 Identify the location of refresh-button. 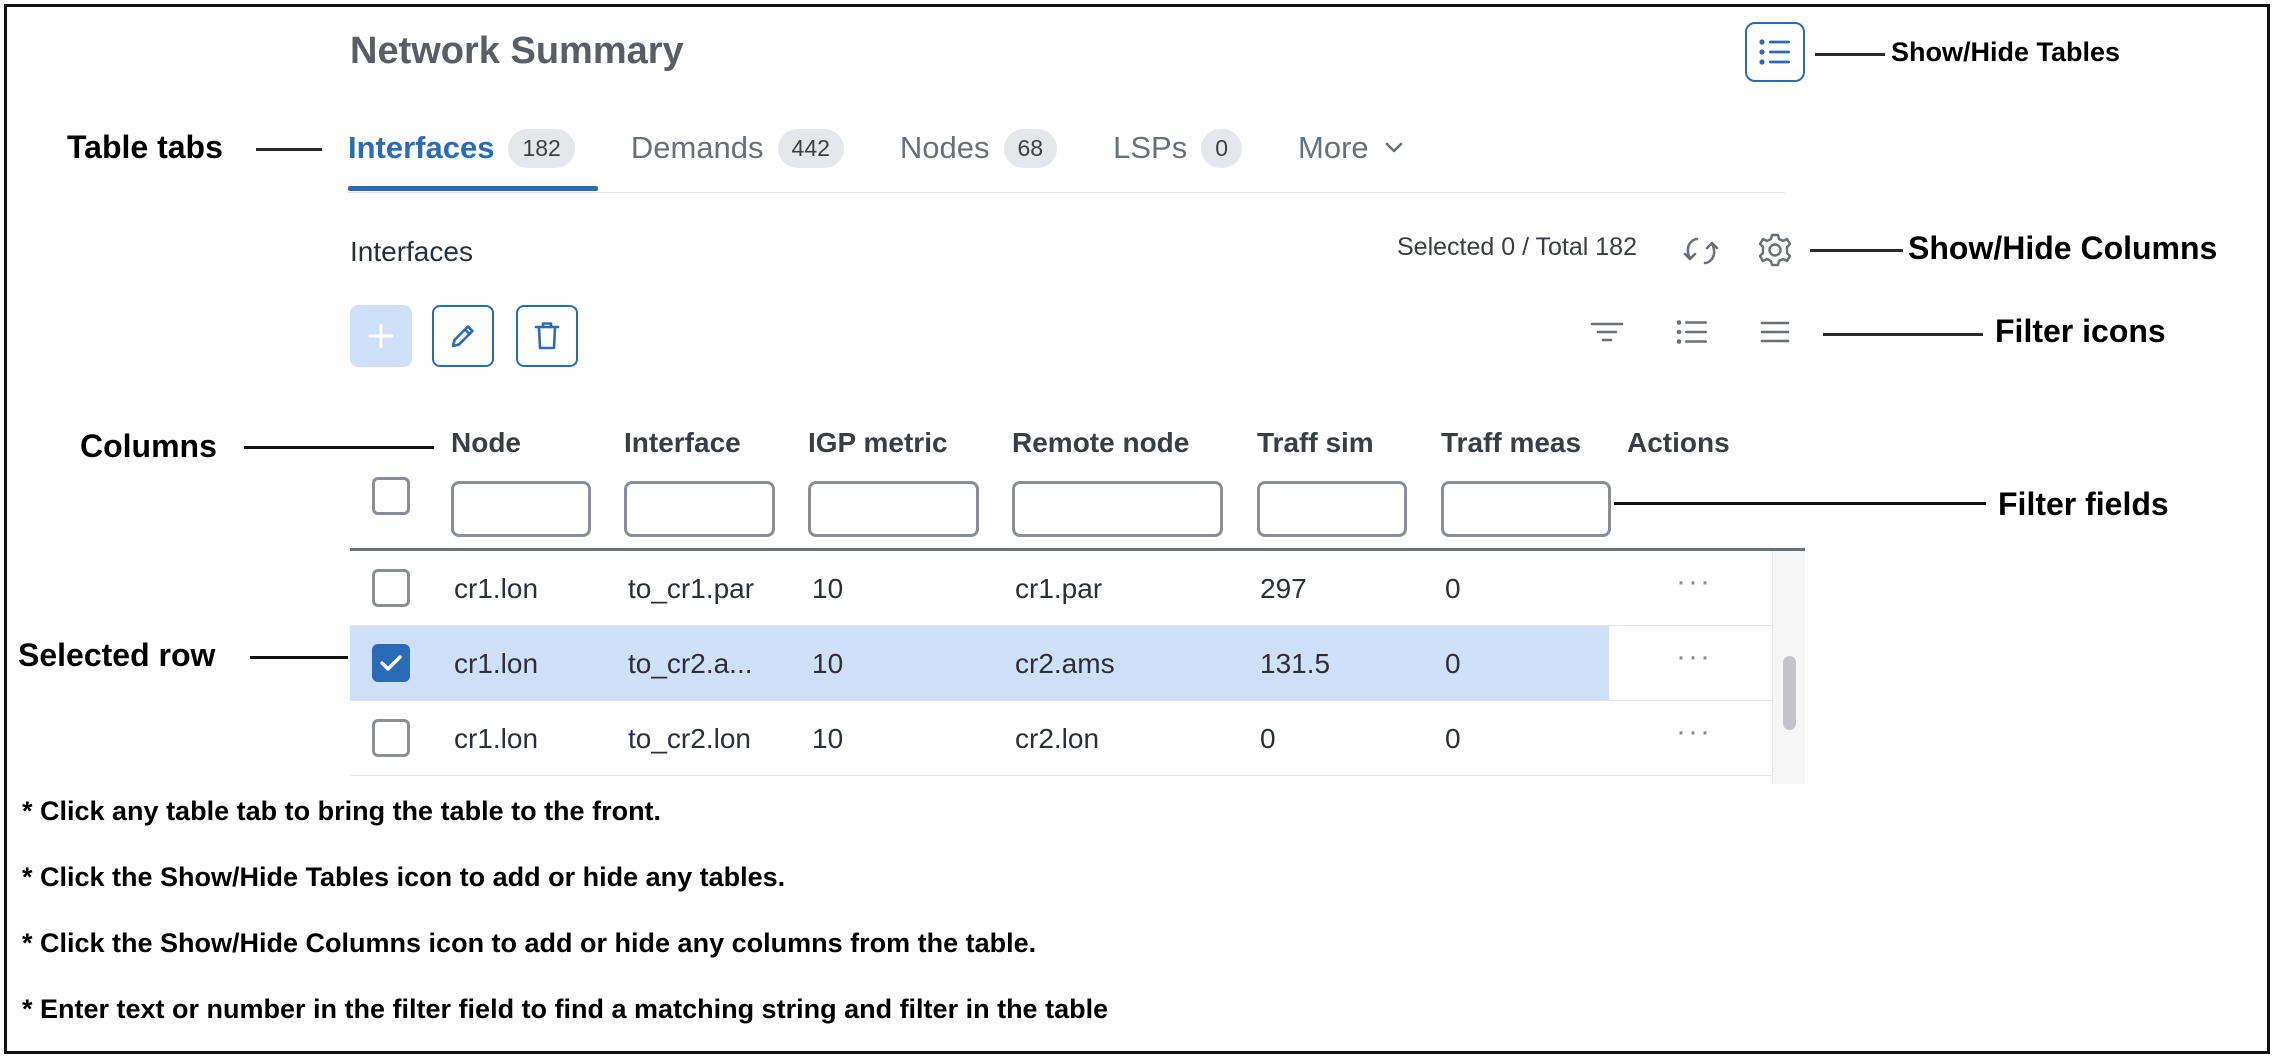
(1701, 253).